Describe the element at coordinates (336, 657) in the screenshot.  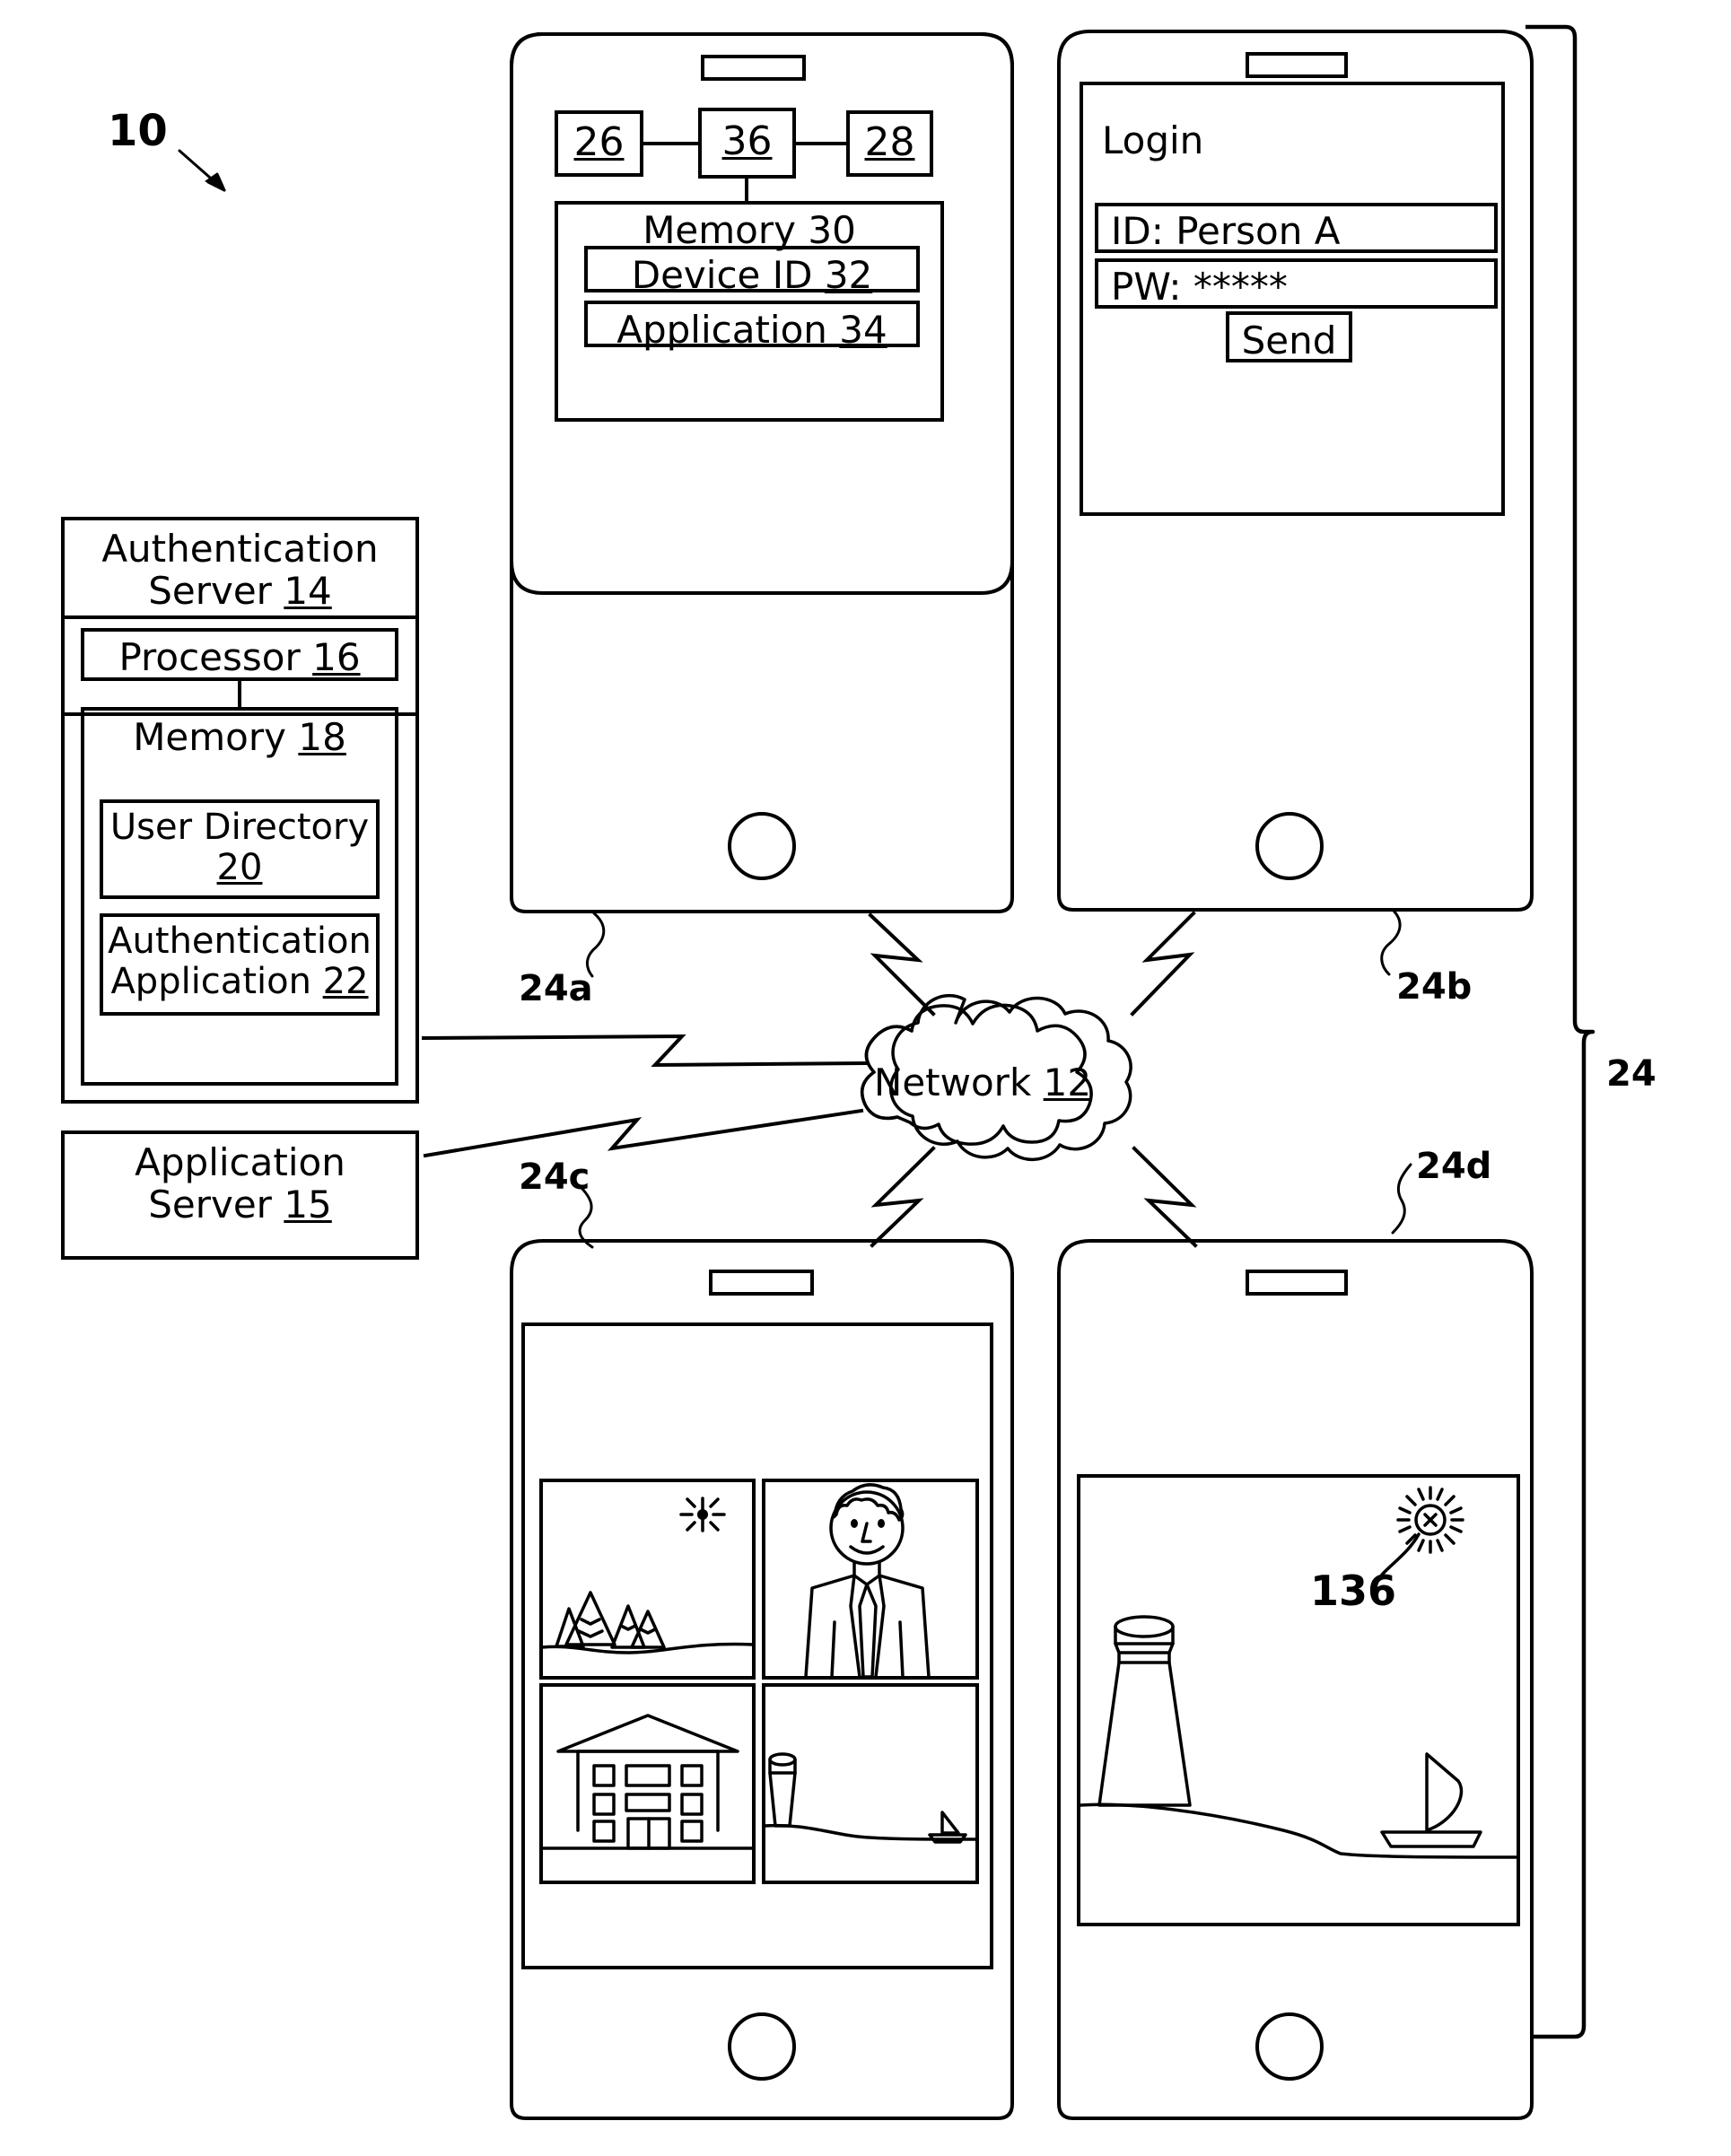
I see `auth-server-processor-ref: 16` at that location.